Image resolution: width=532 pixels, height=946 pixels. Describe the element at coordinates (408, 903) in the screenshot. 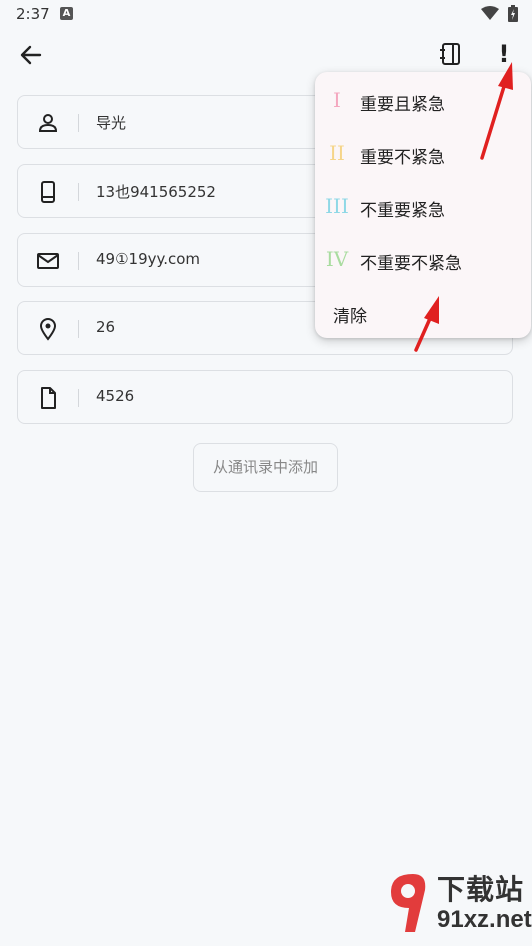

I see `site-logo-icon` at that location.